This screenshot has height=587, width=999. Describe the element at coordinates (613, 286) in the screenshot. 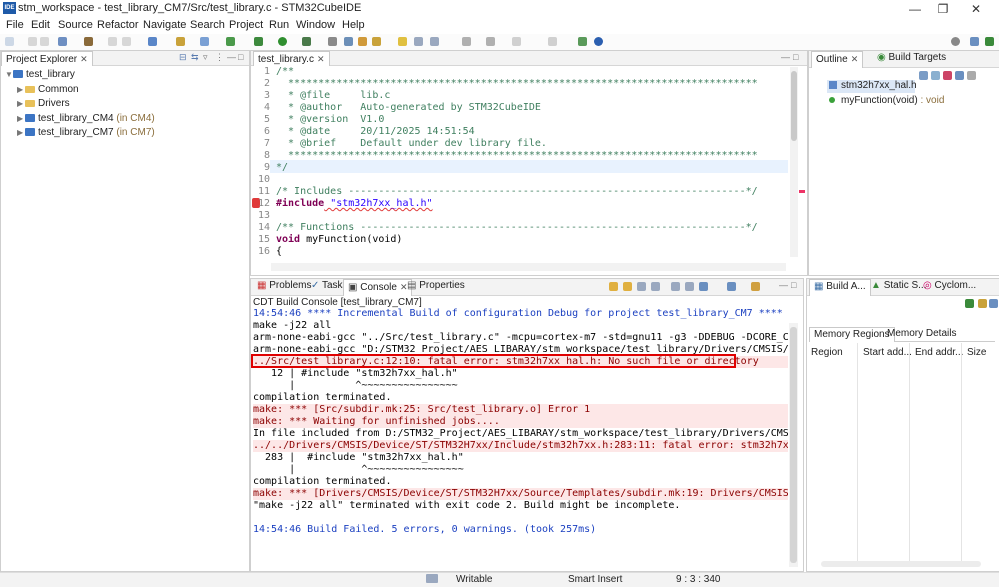

I see `stop-icon` at that location.